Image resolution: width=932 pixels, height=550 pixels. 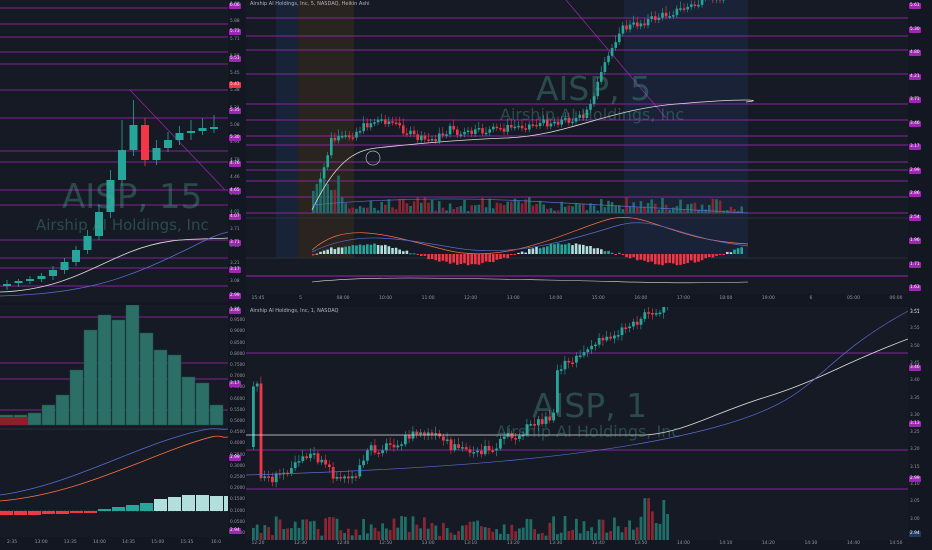 I want to click on price-level-tag: 3.13, so click(x=915, y=423).